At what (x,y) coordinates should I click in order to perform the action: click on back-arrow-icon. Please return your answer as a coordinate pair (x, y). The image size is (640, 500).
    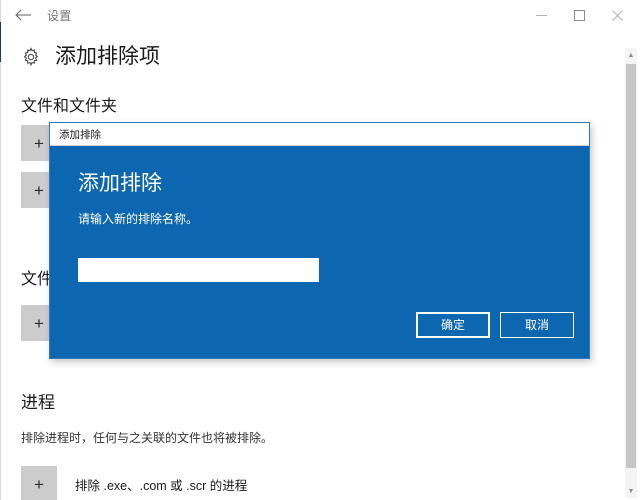
    Looking at the image, I should click on (23, 15).